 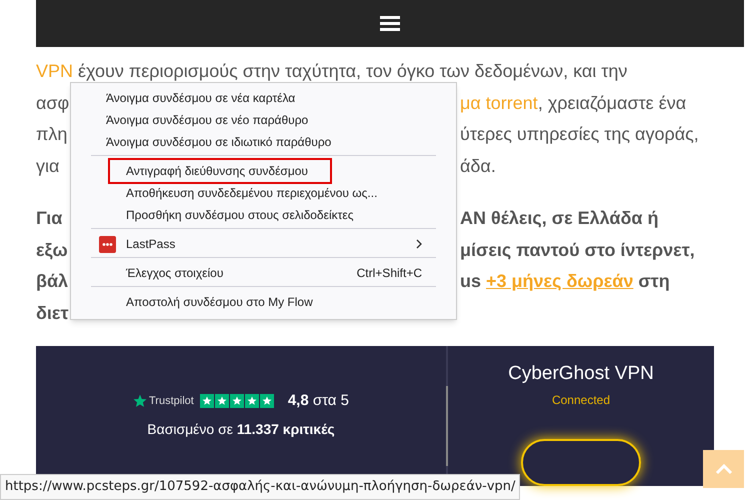 What do you see at coordinates (581, 374) in the screenshot?
I see `app-title: CyberGhost VPN` at bounding box center [581, 374].